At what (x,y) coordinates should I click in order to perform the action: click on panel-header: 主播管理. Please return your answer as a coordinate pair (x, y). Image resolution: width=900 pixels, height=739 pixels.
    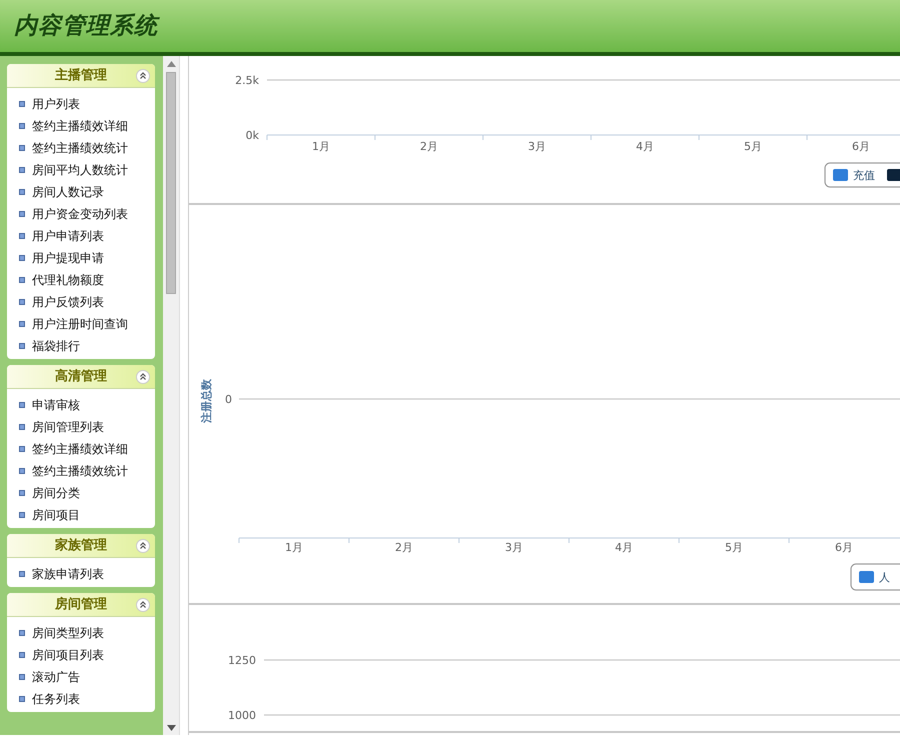
    Looking at the image, I should click on (81, 76).